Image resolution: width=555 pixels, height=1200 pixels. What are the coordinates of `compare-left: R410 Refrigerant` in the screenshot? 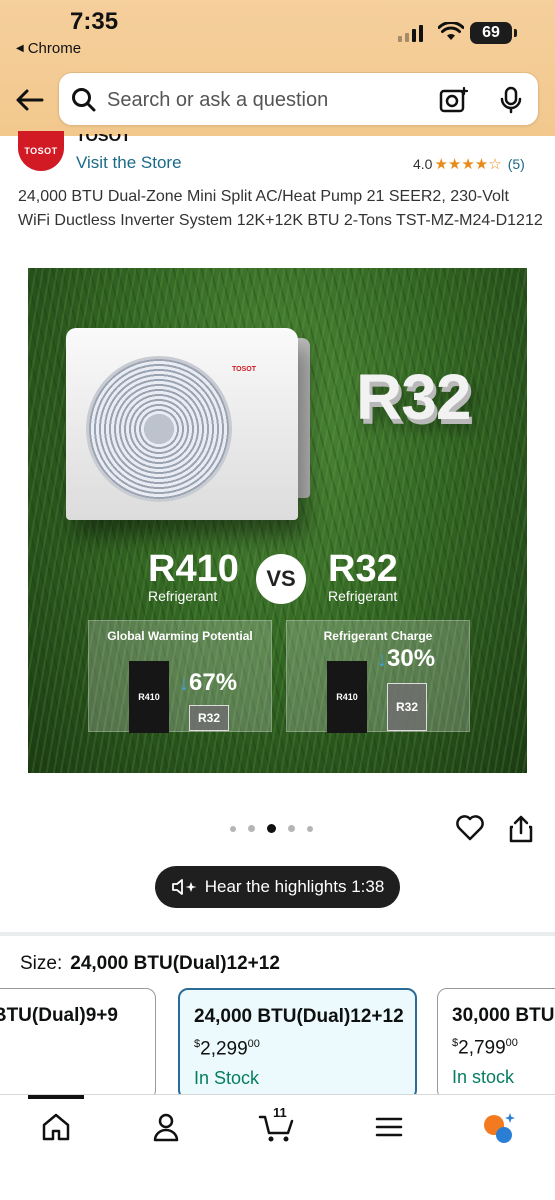 It's located at (193, 577).